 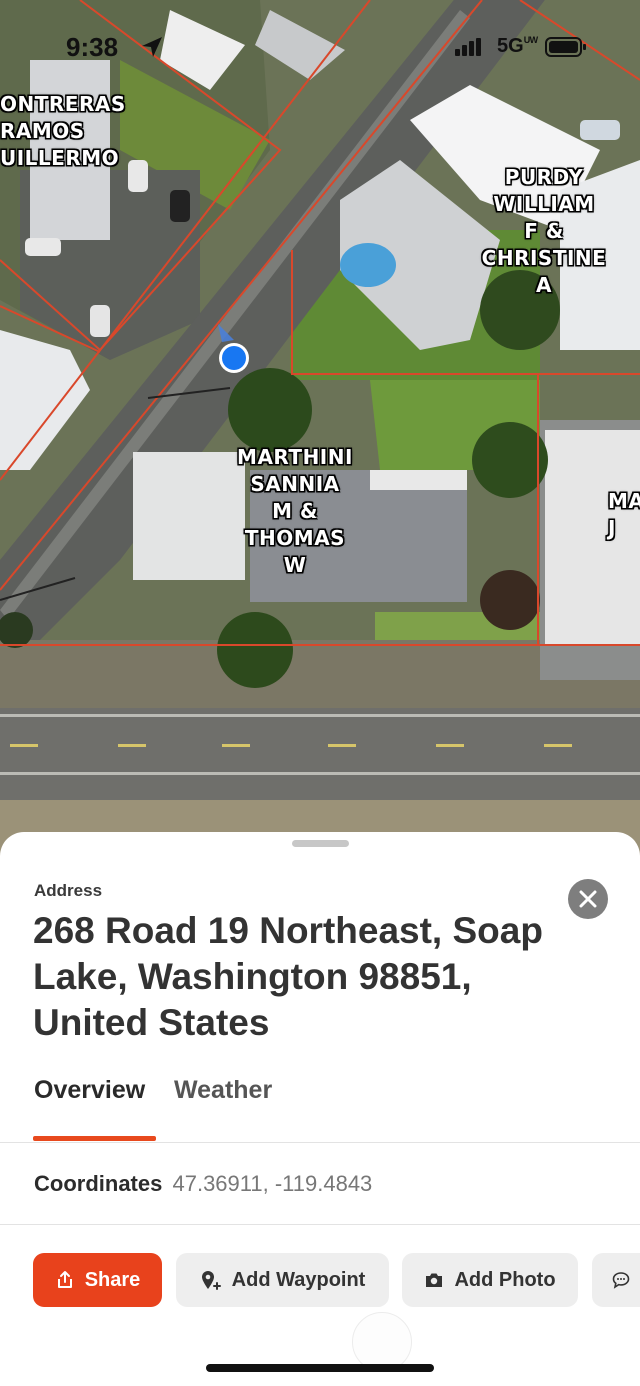 What do you see at coordinates (320, 843) in the screenshot?
I see `sheet-grabber` at bounding box center [320, 843].